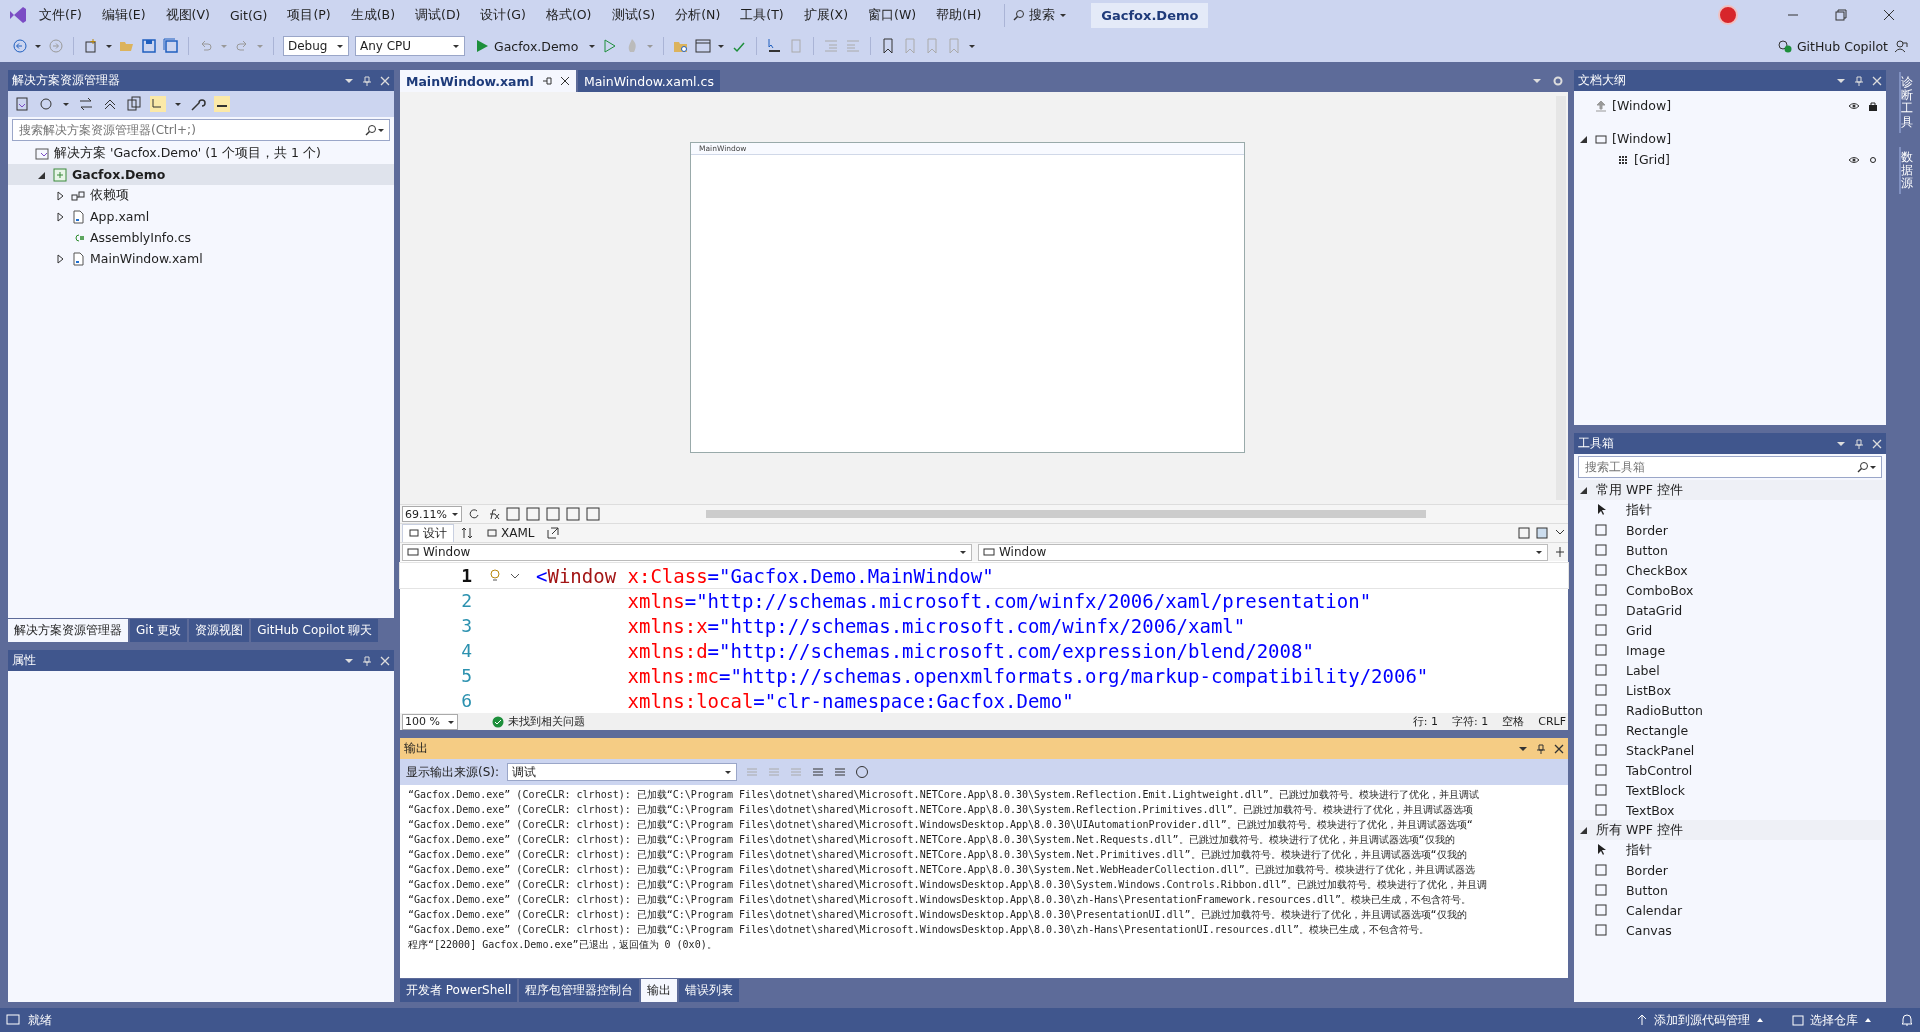 The width and height of the screenshot is (1920, 1032). What do you see at coordinates (892, 15) in the screenshot?
I see `menu-item: 窗口(W)` at bounding box center [892, 15].